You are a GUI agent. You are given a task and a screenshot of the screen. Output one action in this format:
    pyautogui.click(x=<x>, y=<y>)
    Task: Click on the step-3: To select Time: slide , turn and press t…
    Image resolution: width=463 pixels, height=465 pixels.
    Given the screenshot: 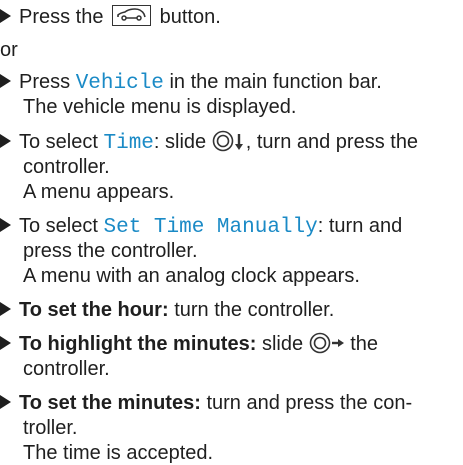 What is the action you would take?
    pyautogui.click(x=209, y=144)
    